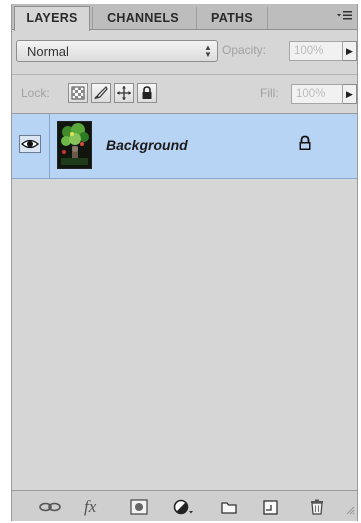 The width and height of the screenshot is (361, 523). Describe the element at coordinates (232, 18) in the screenshot. I see `tab-paths: PATHS` at that location.